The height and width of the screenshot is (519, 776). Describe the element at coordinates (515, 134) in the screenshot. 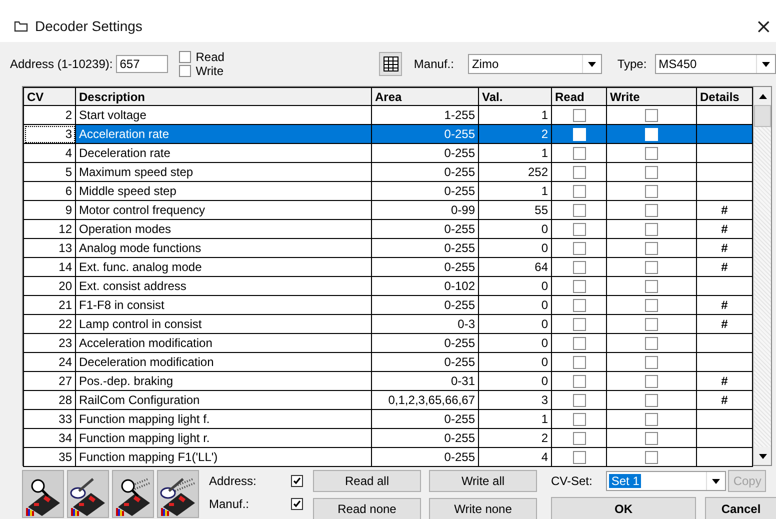

I see `table-cell: 2` at that location.